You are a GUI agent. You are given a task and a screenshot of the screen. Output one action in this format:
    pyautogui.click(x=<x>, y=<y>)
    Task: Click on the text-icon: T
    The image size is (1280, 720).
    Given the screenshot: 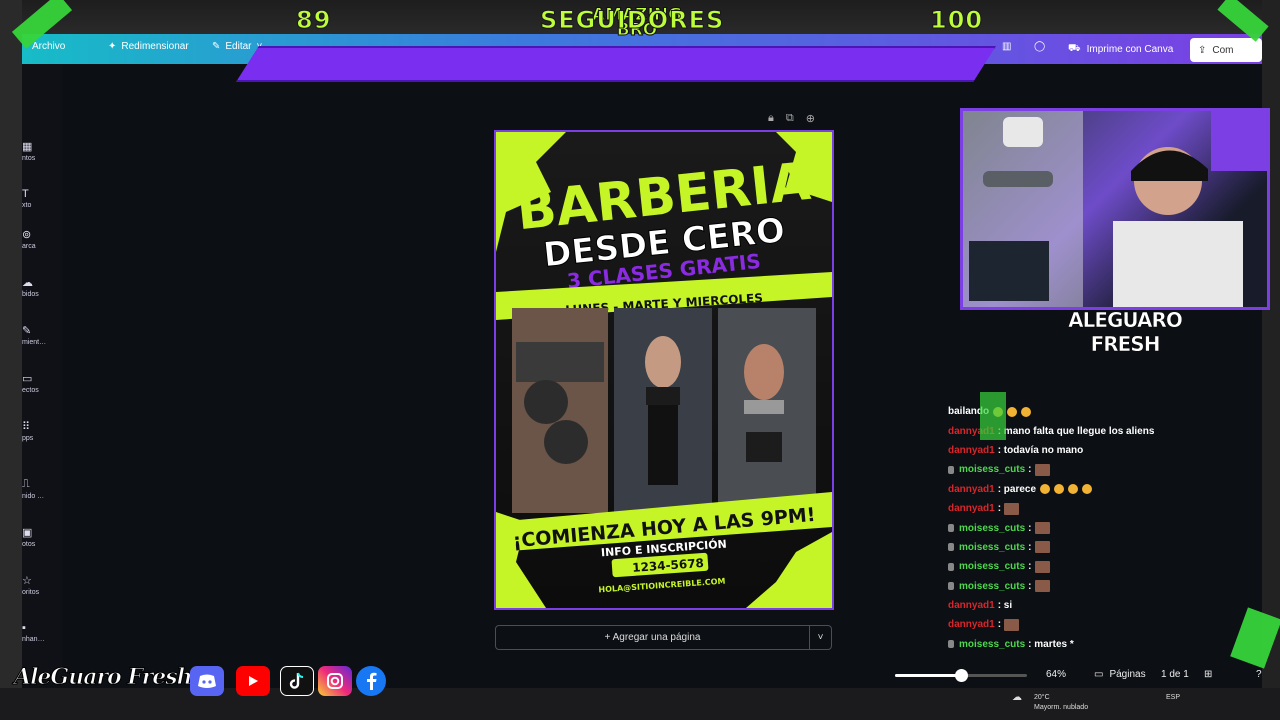 What is the action you would take?
    pyautogui.click(x=25, y=194)
    